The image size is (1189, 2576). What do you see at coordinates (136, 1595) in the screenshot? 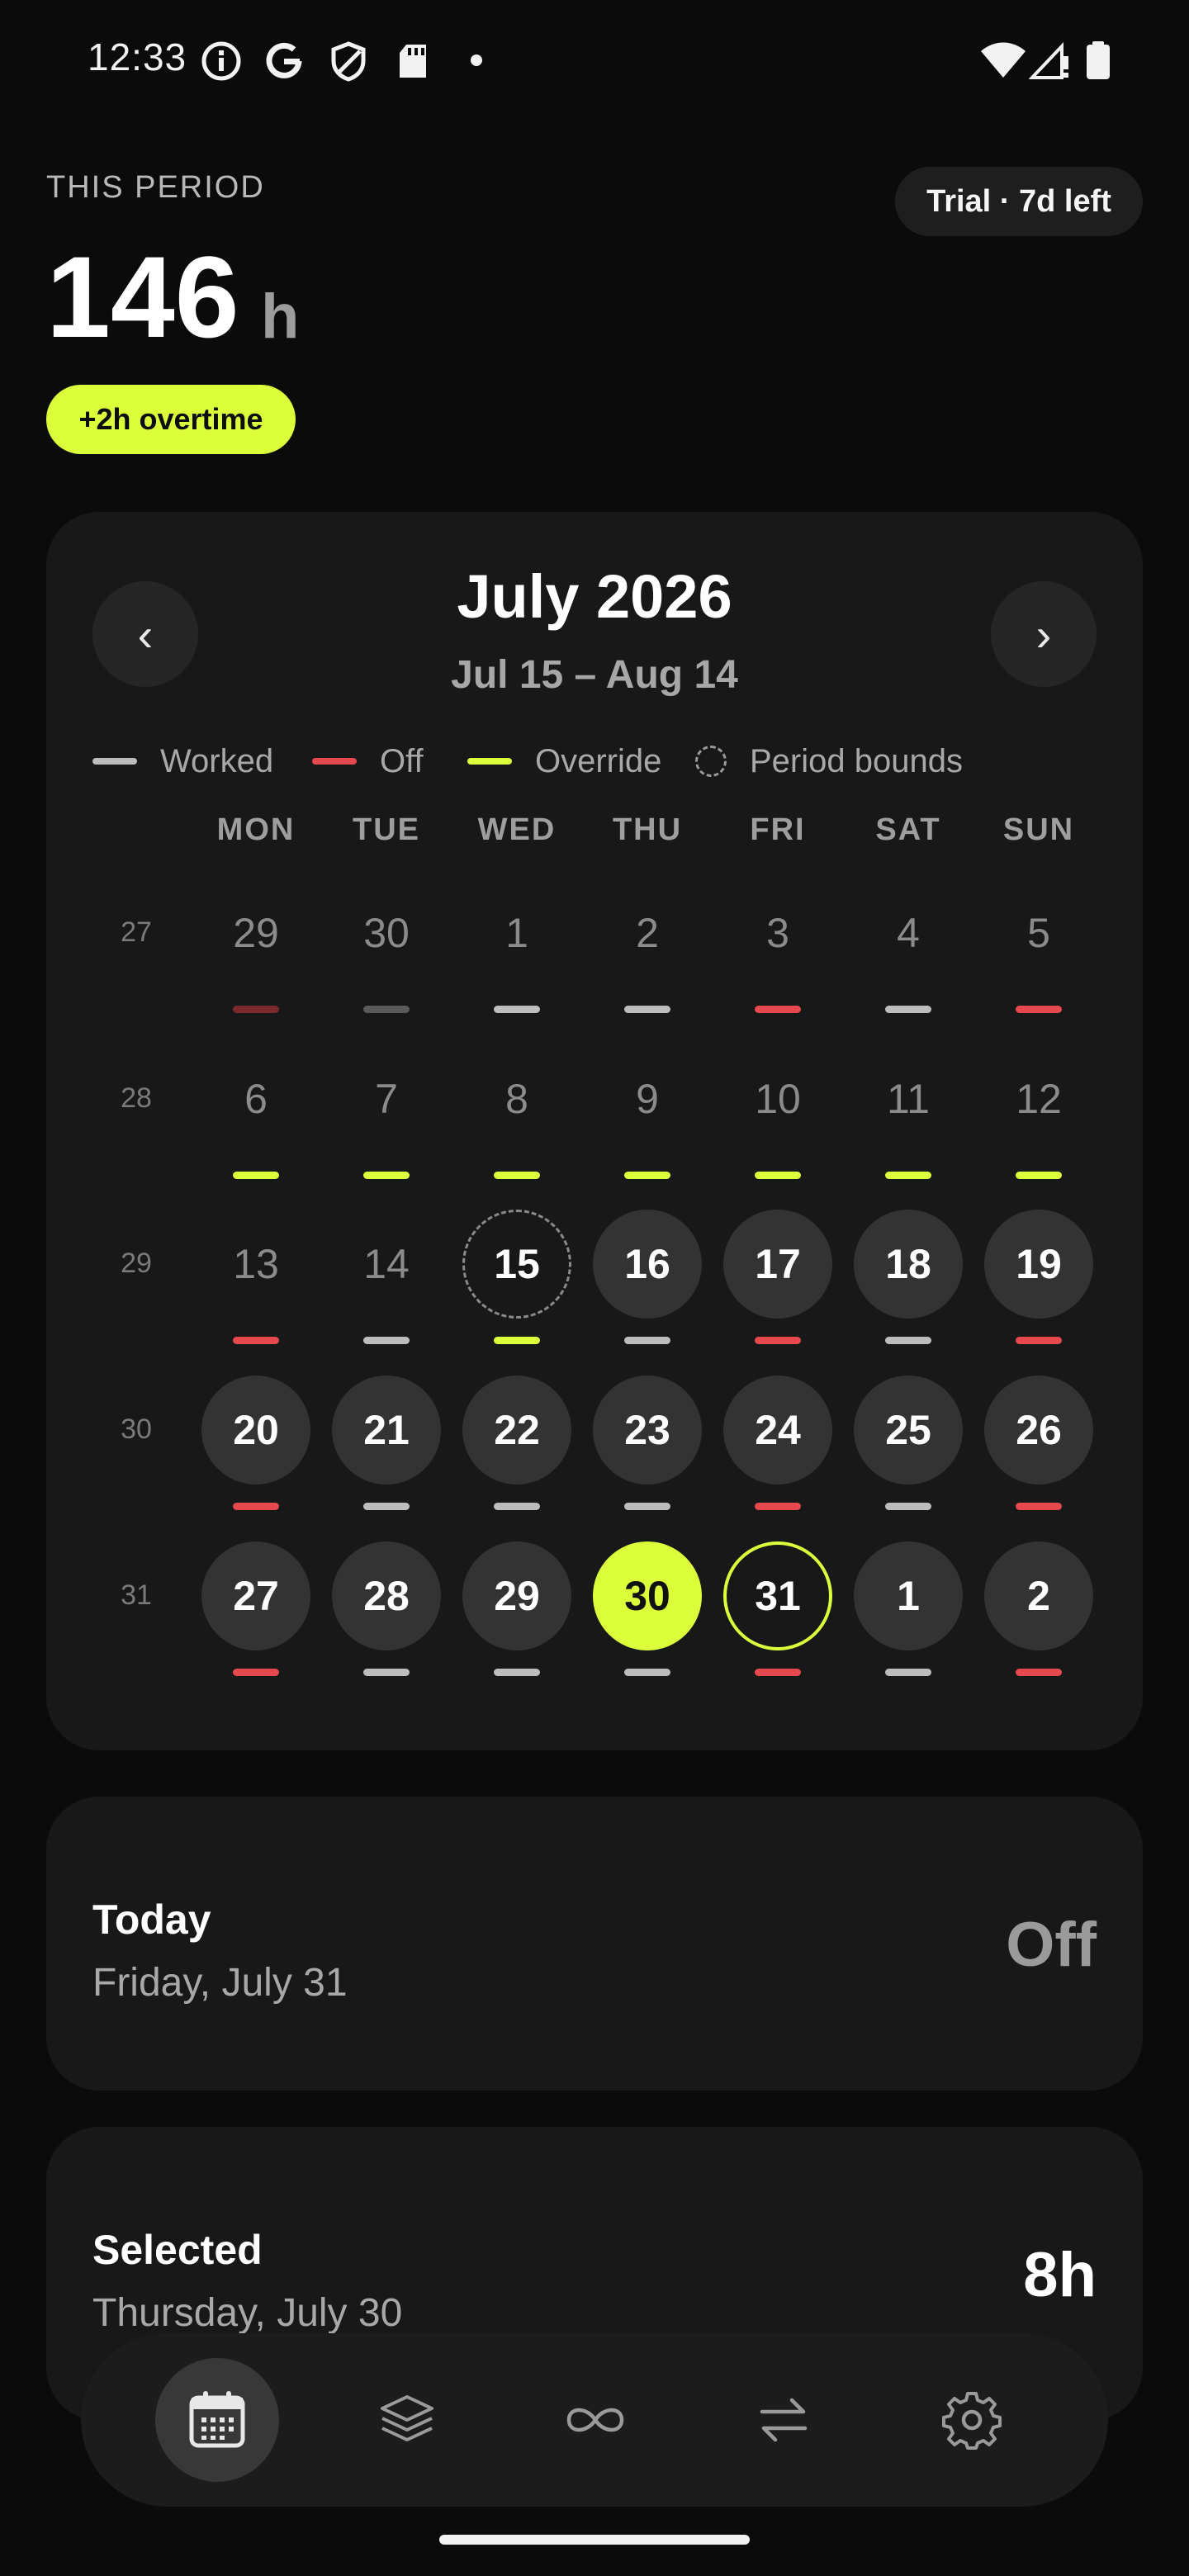
I see `week-number: 31` at bounding box center [136, 1595].